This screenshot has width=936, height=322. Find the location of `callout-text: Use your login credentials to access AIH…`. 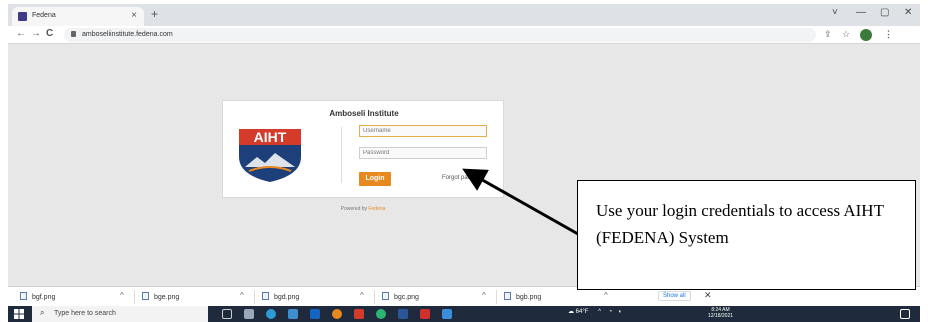

callout-text: Use your login credentials to access AIH… is located at coordinates (740, 224).